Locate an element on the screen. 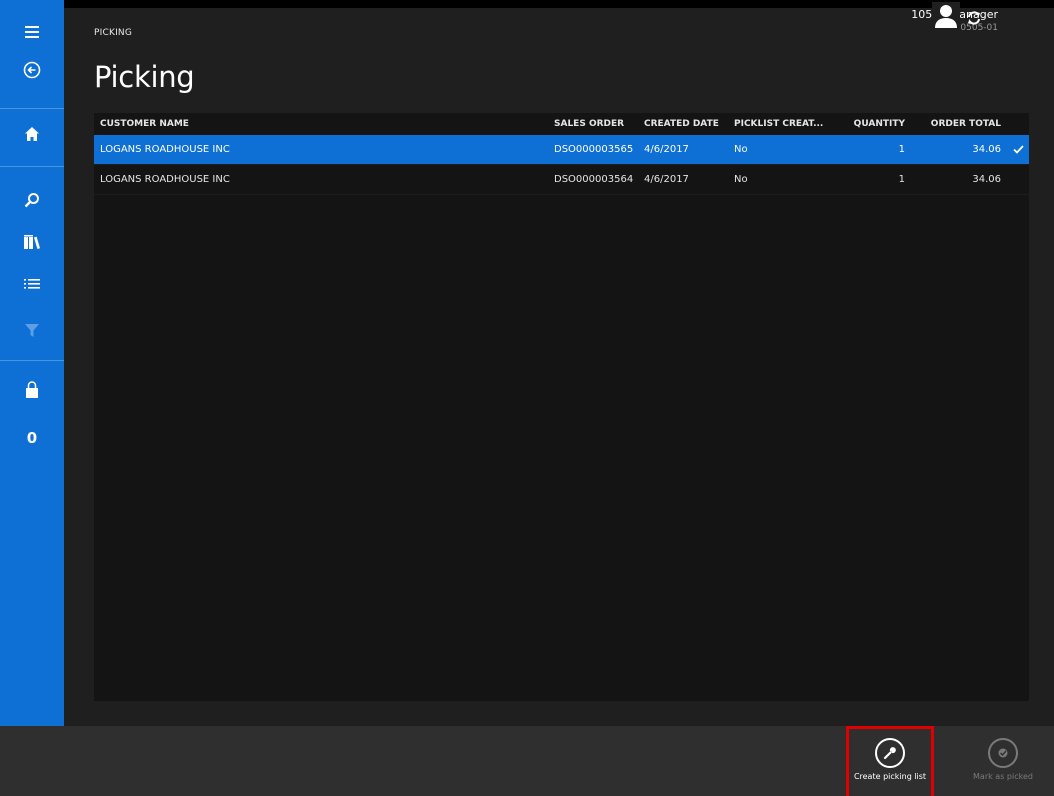 The height and width of the screenshot is (796, 1054). home-icon is located at coordinates (32, 134).